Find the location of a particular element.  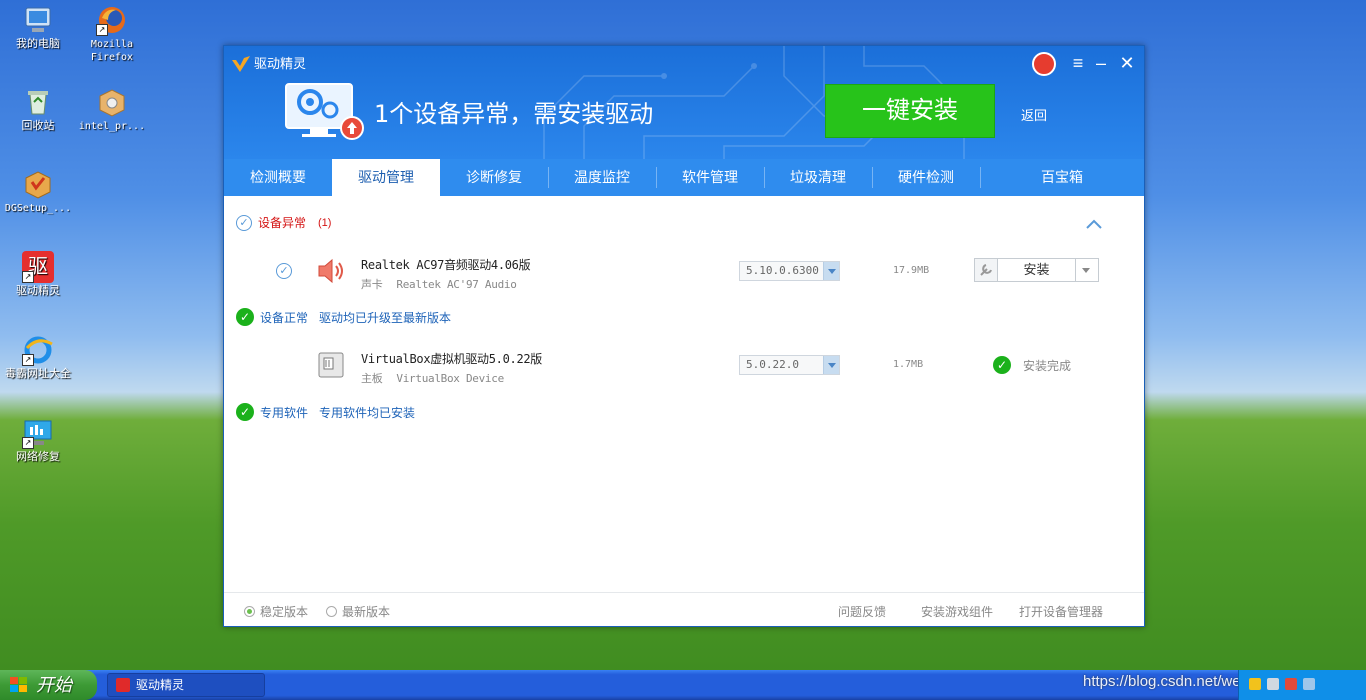

window-header: 驱动精灵 ≡ – ✕ 1个设备异常，需安装驱动 一键安装 返回 is located at coordinates (684, 102).